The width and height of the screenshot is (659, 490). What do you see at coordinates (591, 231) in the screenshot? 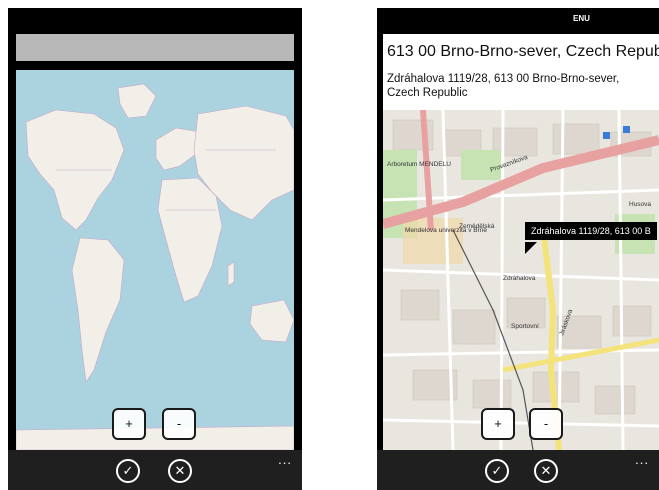
I see `pushpin-label: Zdráhalova 1119/28, 613 00 B` at bounding box center [591, 231].